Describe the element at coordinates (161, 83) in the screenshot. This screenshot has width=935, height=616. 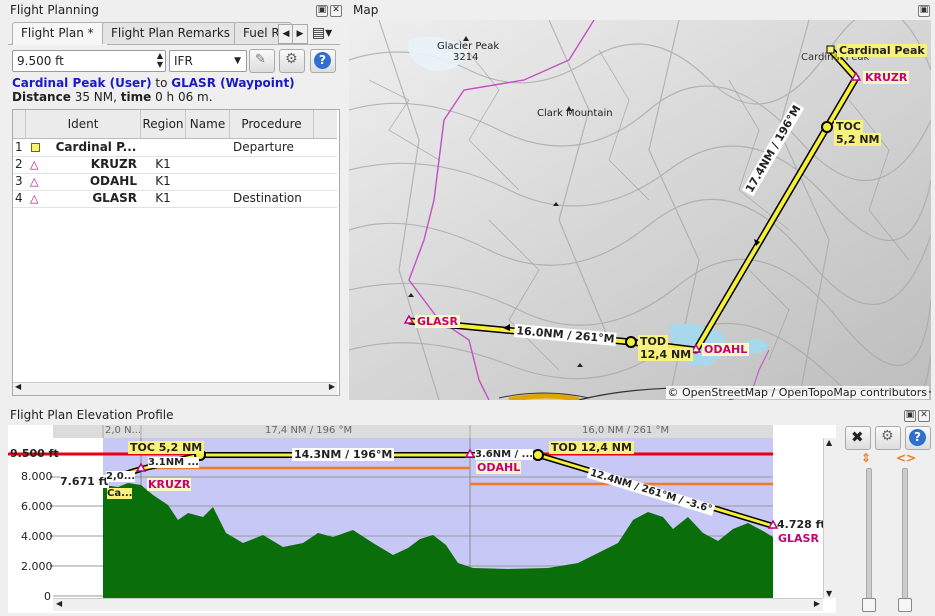
I see `route-to-word: to` at that location.